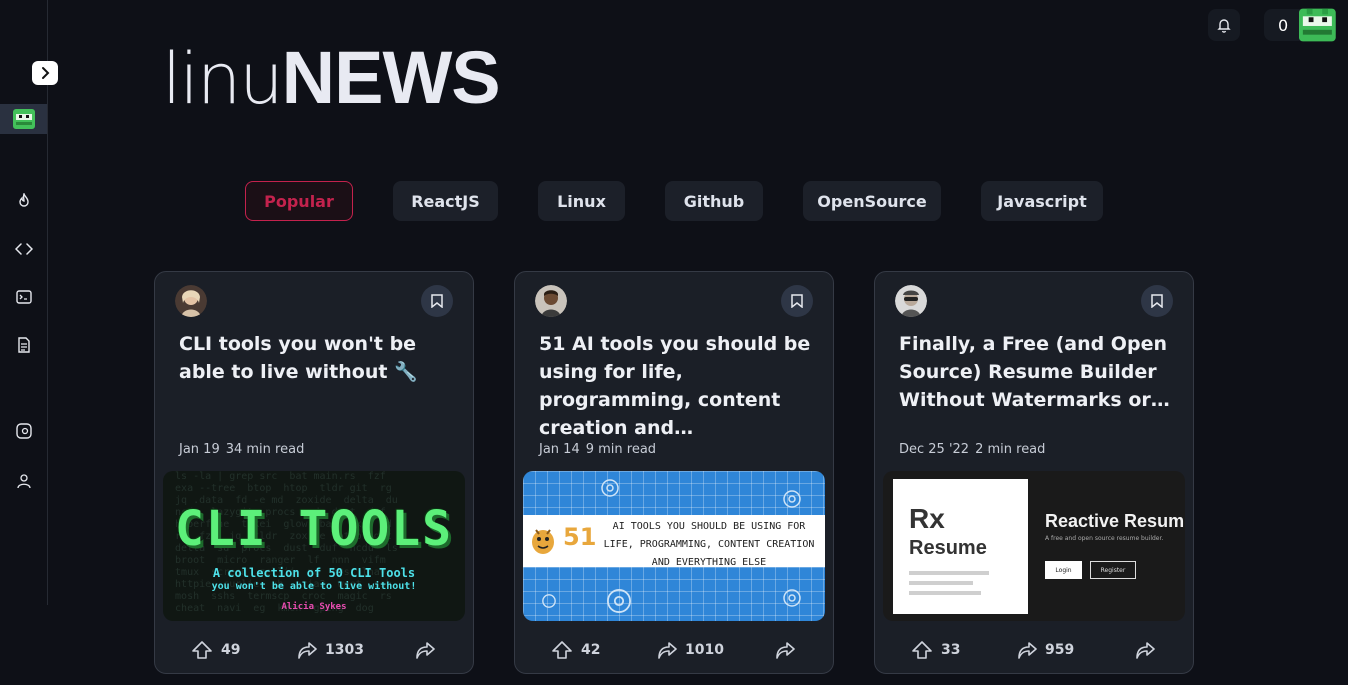  I want to click on thumbnail-sub: A free and open source resume builder., so click(1104, 538).